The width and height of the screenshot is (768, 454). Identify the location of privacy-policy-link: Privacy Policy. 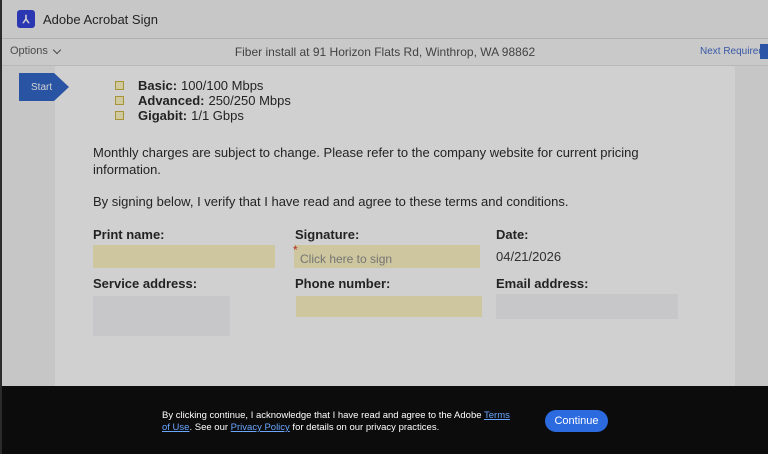
(260, 427).